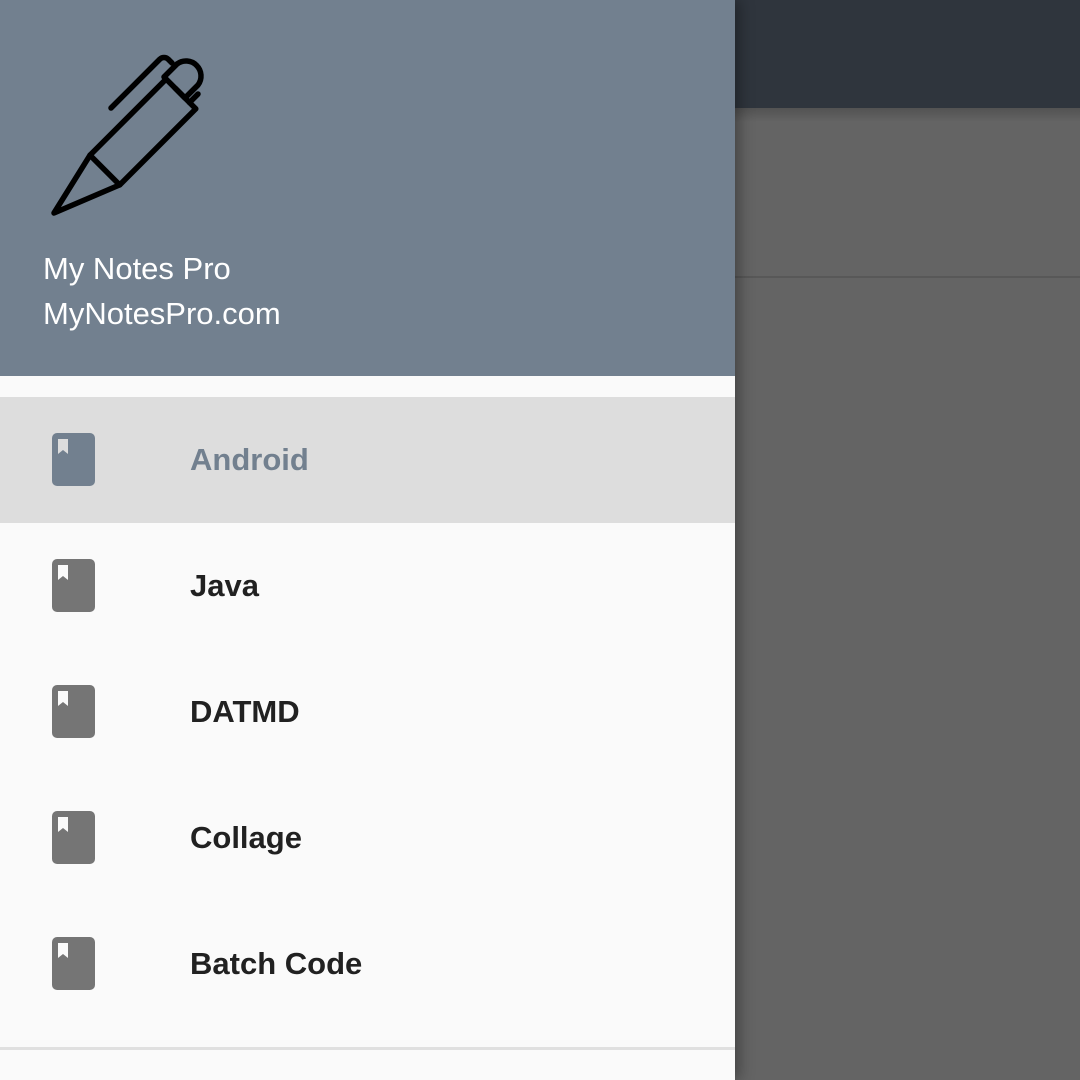 The image size is (1080, 1080). What do you see at coordinates (907, 277) in the screenshot?
I see `content-divider` at bounding box center [907, 277].